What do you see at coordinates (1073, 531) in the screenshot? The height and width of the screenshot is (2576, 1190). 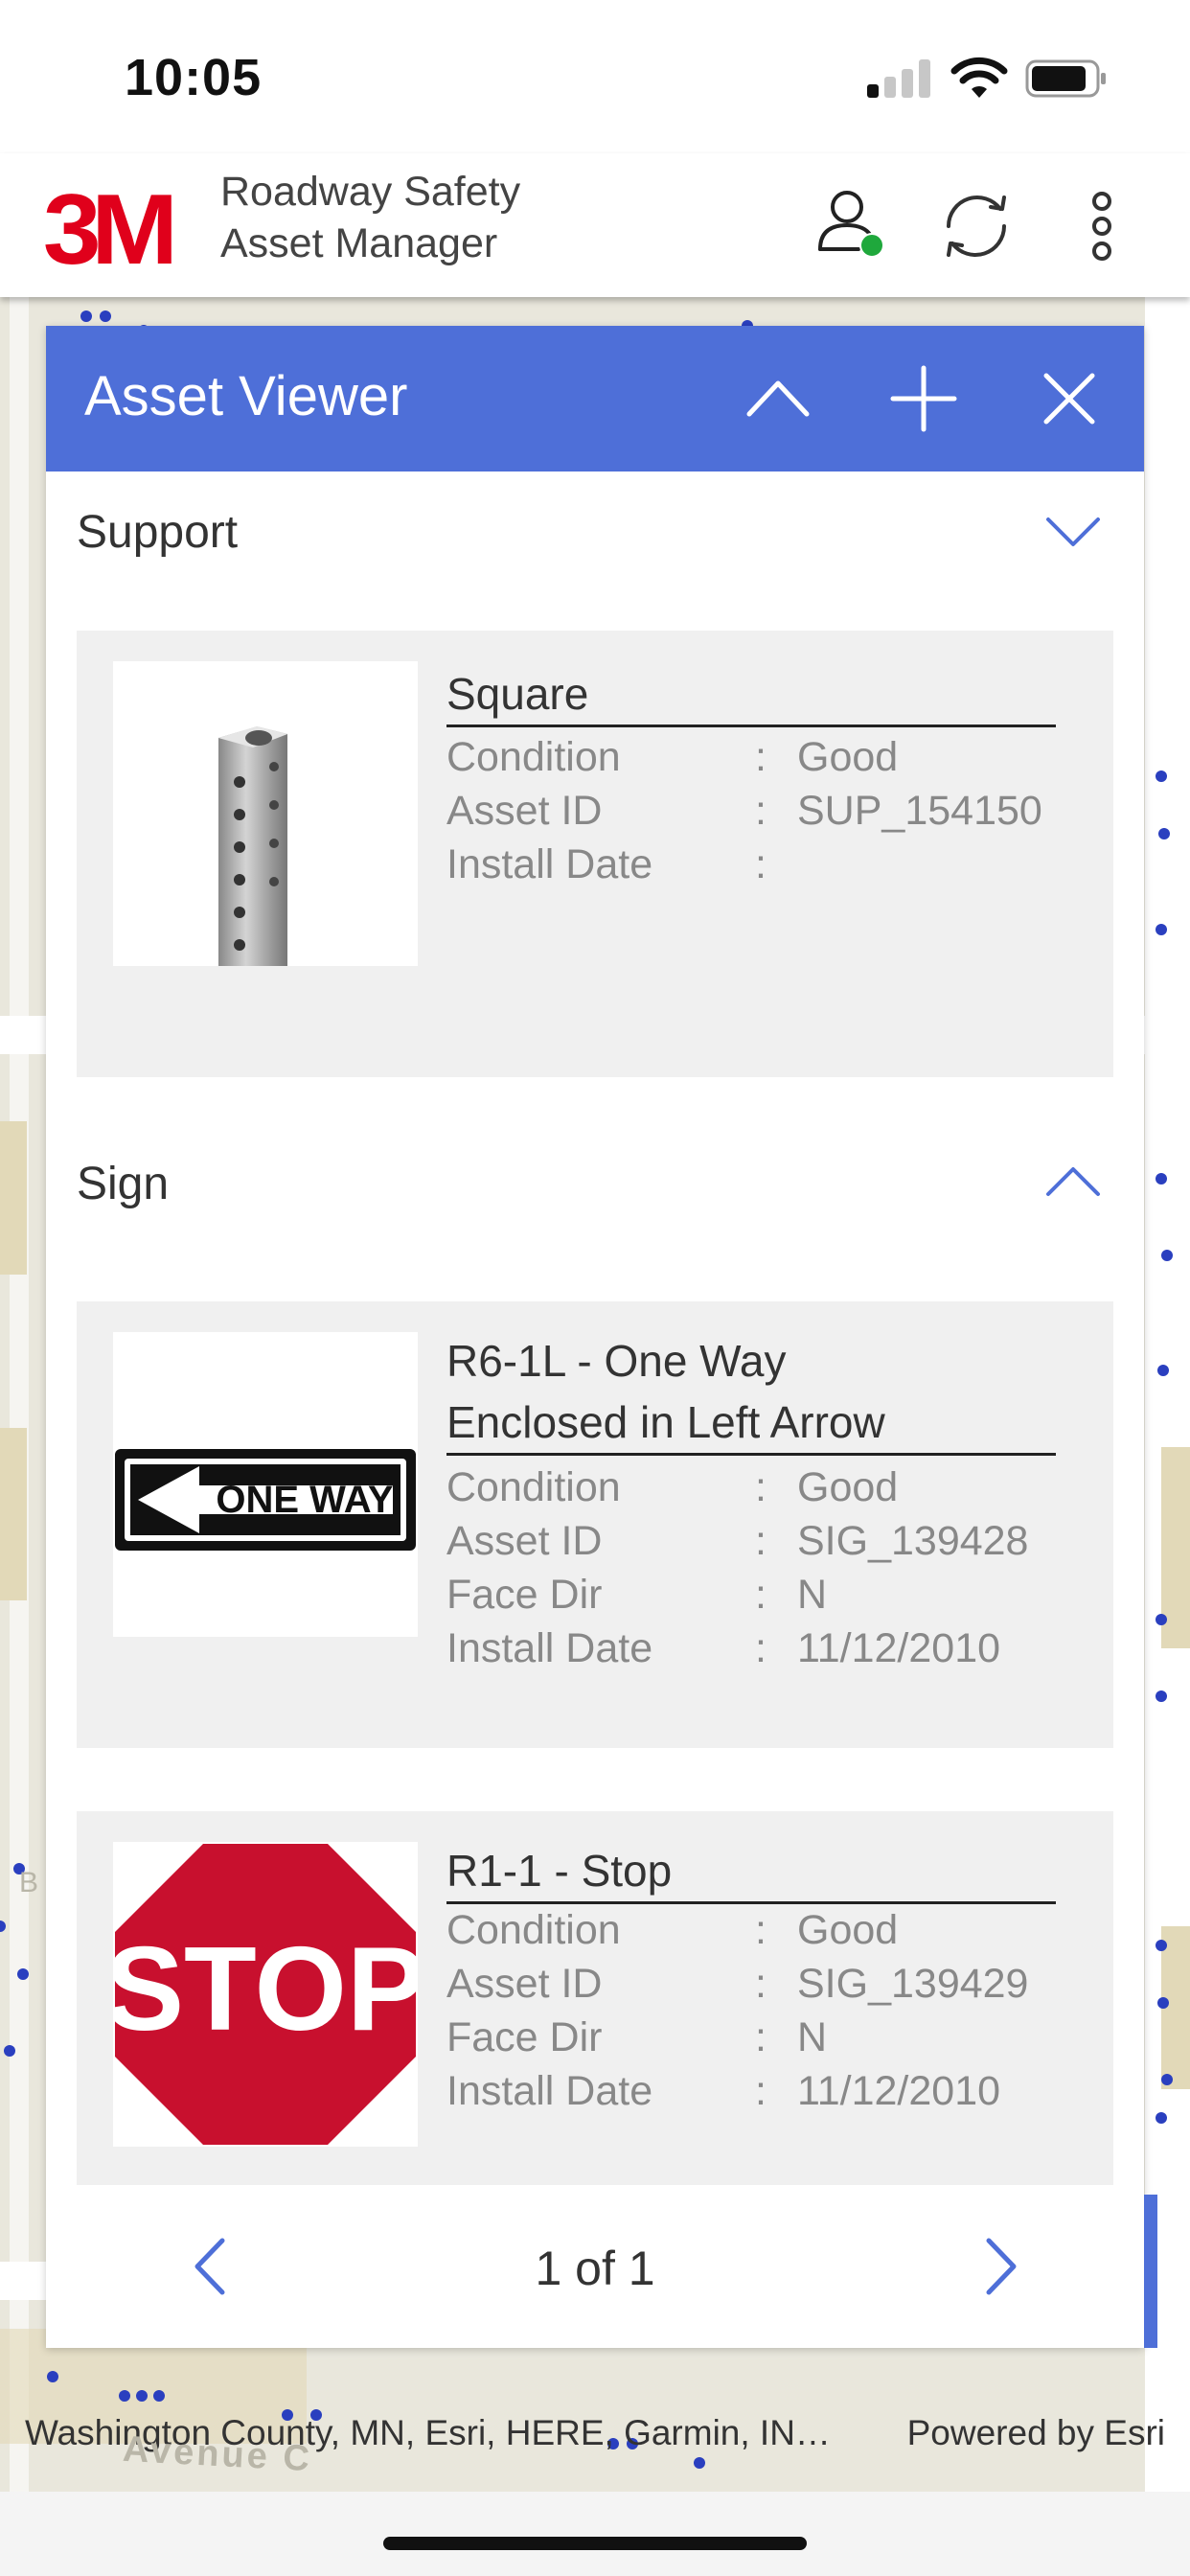 I see `chevron-down-icon` at bounding box center [1073, 531].